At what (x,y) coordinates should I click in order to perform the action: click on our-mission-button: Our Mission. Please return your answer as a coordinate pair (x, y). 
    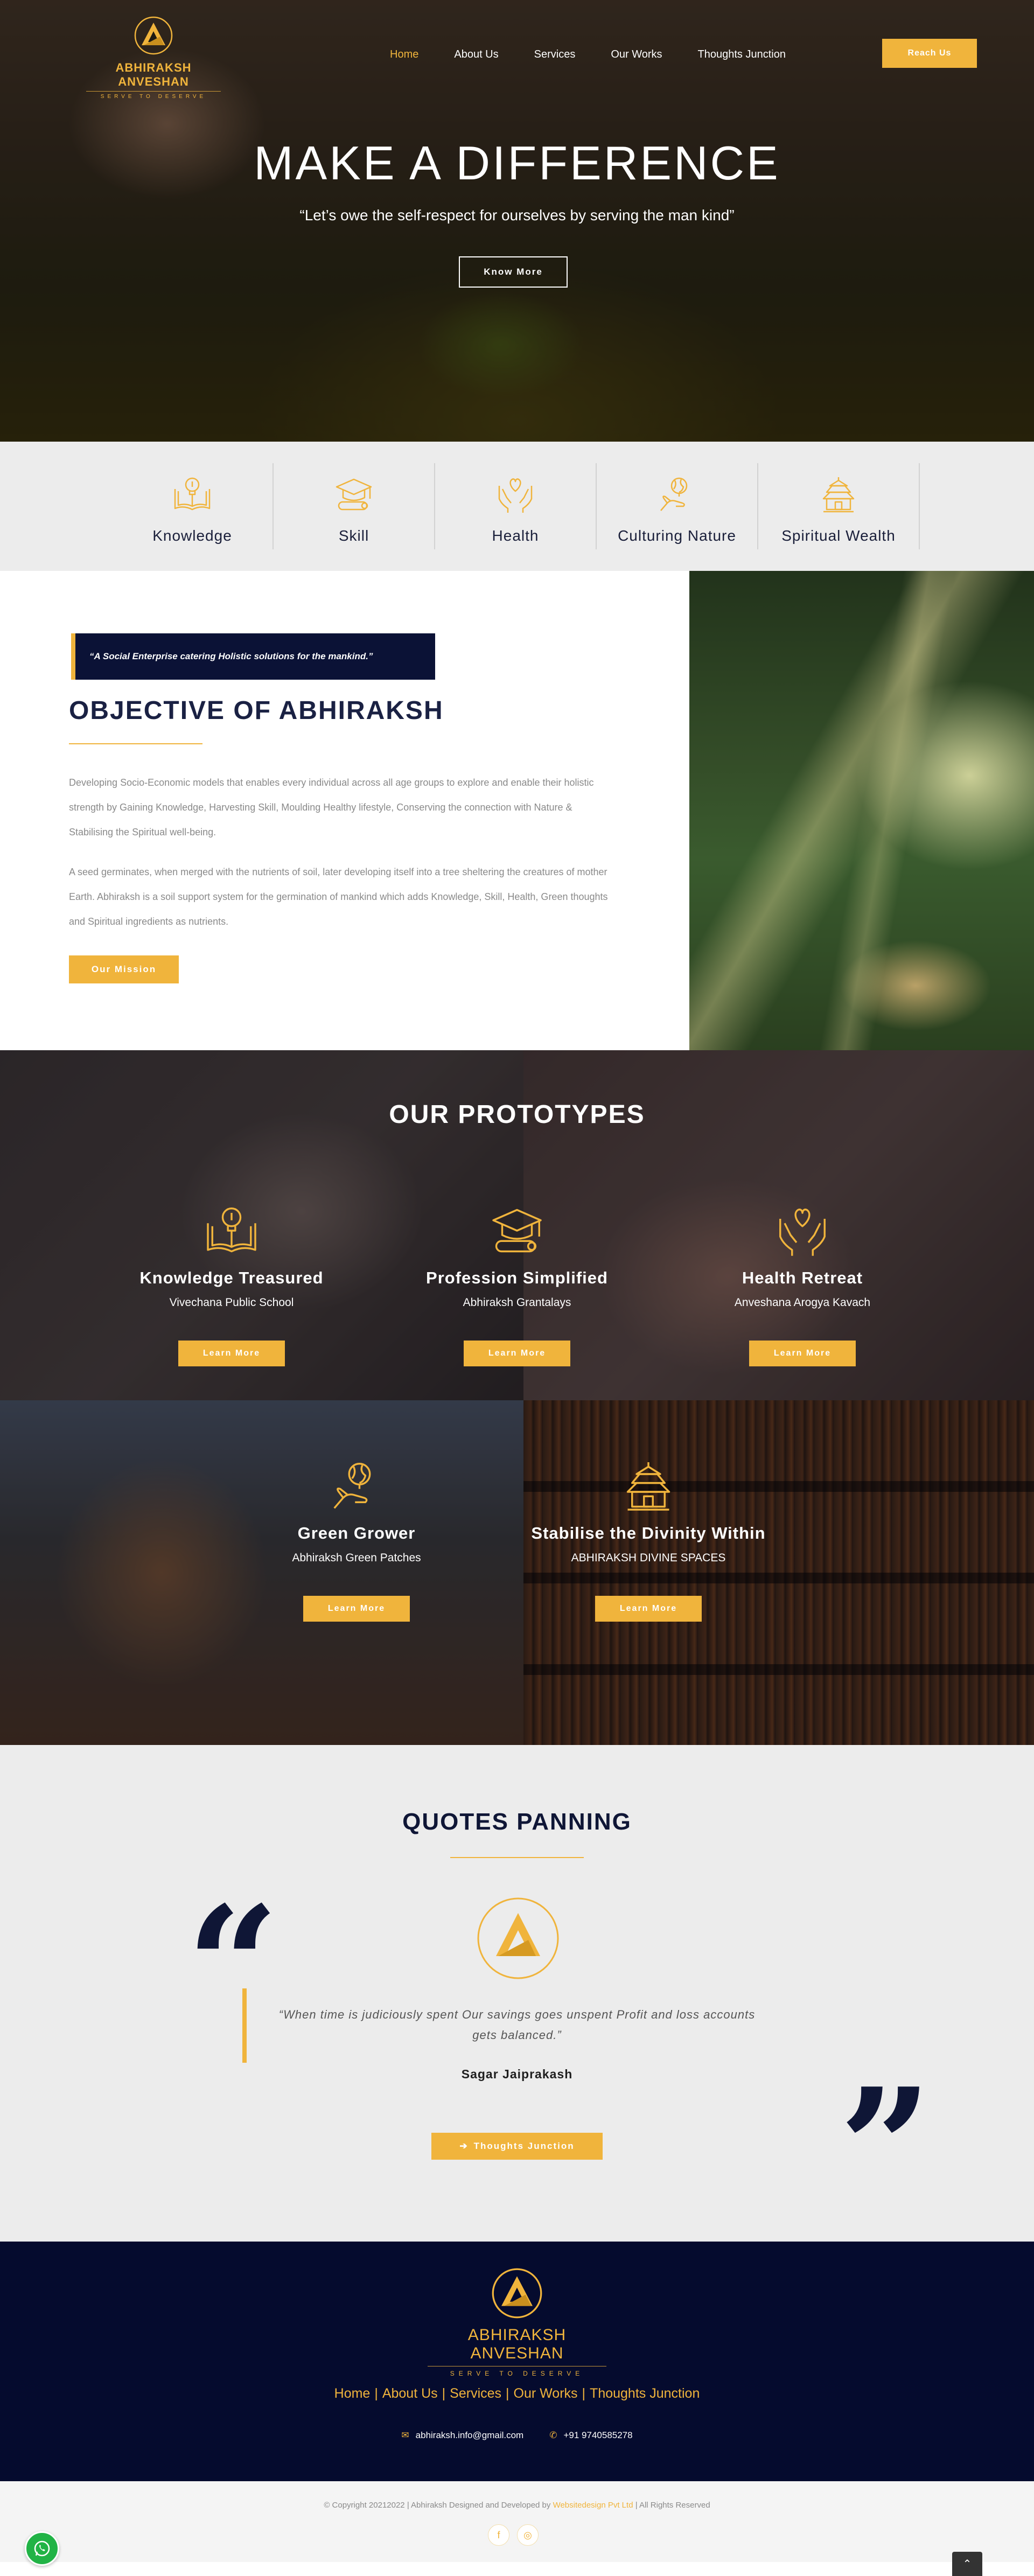
    Looking at the image, I should click on (124, 969).